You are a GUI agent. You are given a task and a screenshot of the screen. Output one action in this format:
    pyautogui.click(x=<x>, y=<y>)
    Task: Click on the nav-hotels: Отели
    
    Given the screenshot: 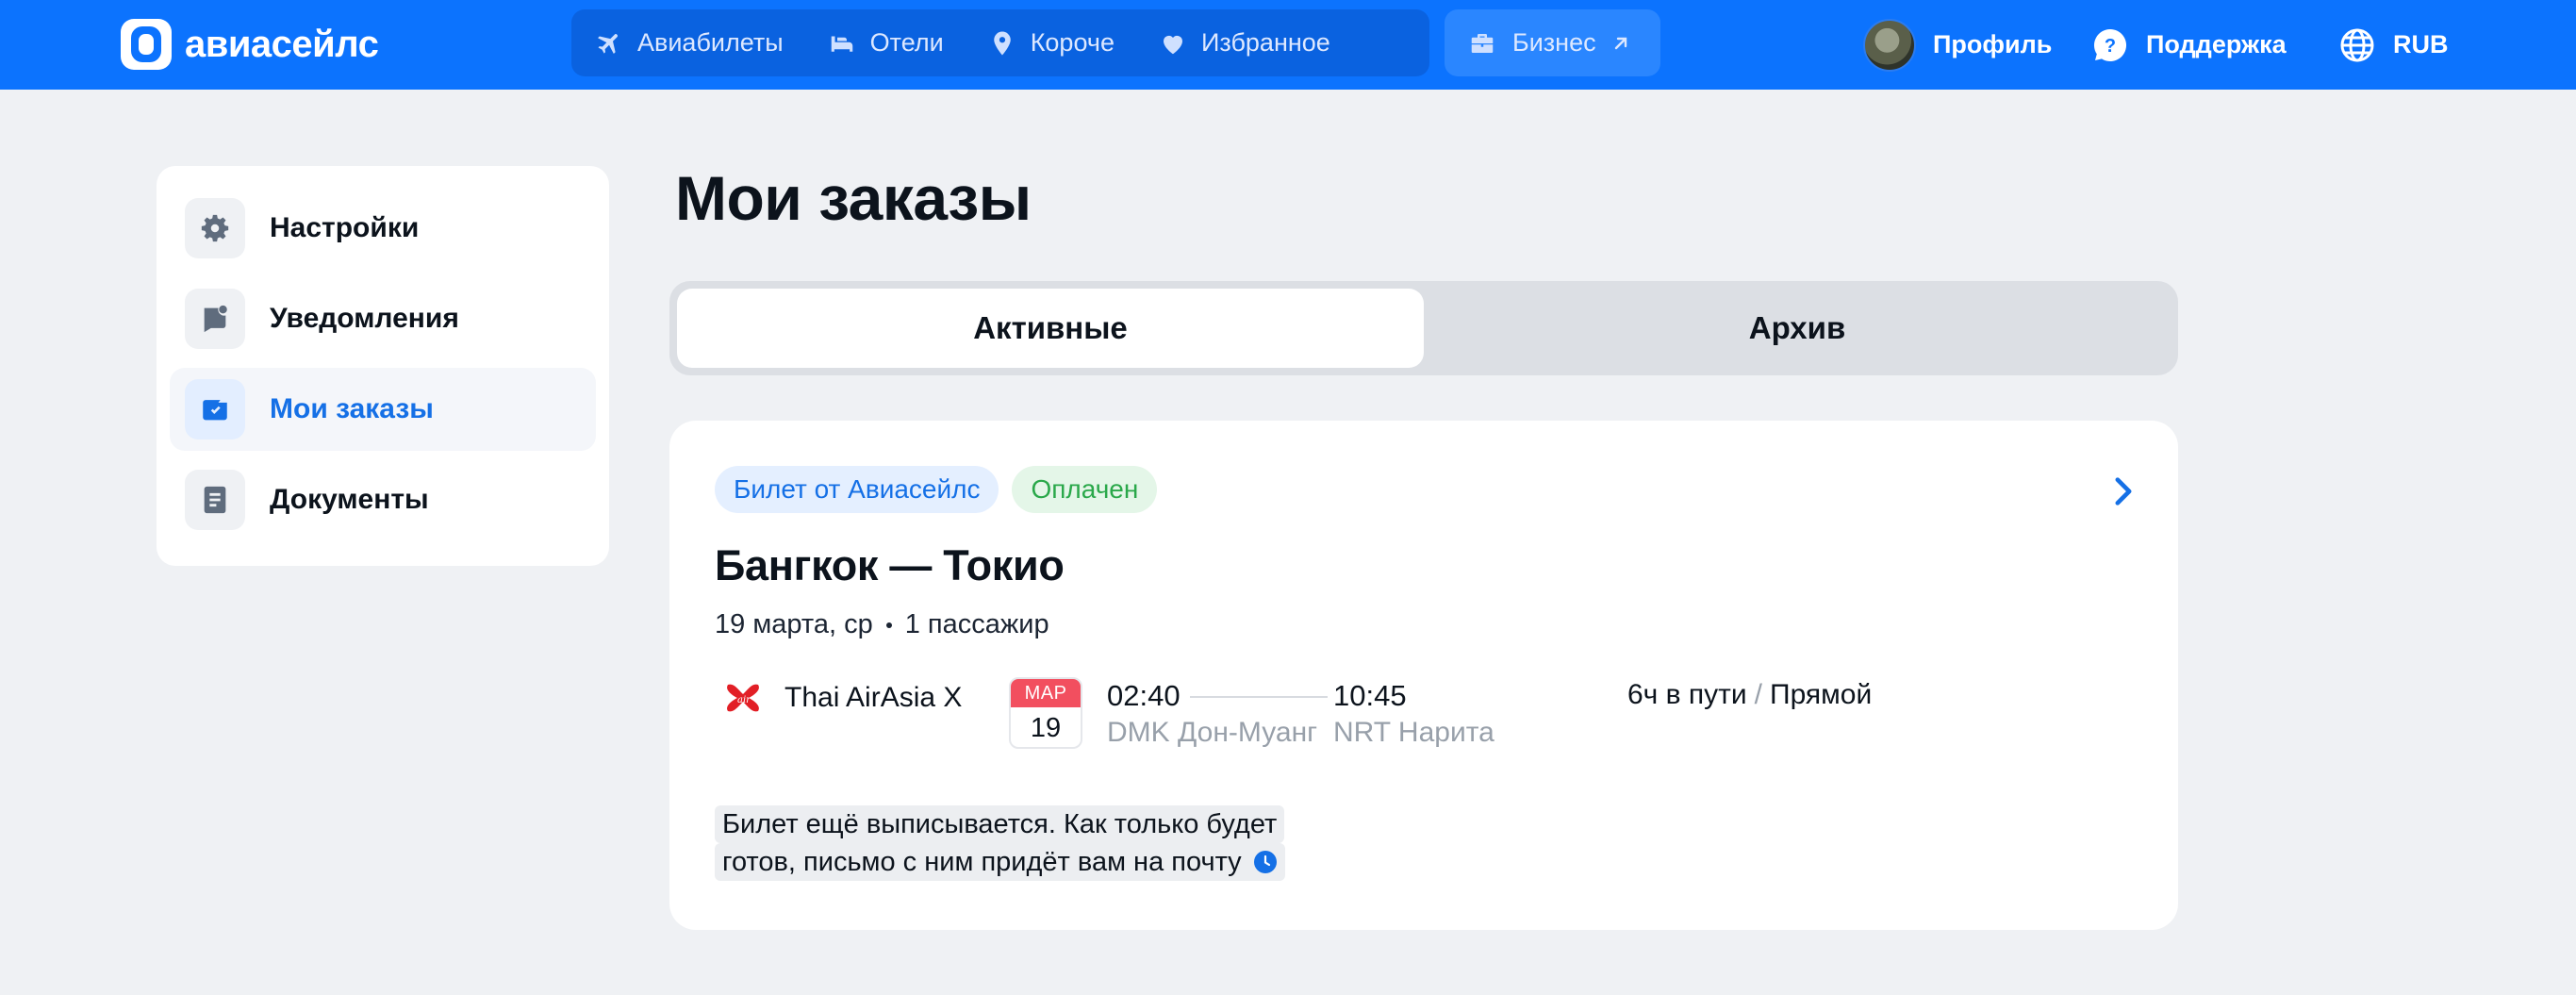 What is the action you would take?
    pyautogui.click(x=885, y=42)
    